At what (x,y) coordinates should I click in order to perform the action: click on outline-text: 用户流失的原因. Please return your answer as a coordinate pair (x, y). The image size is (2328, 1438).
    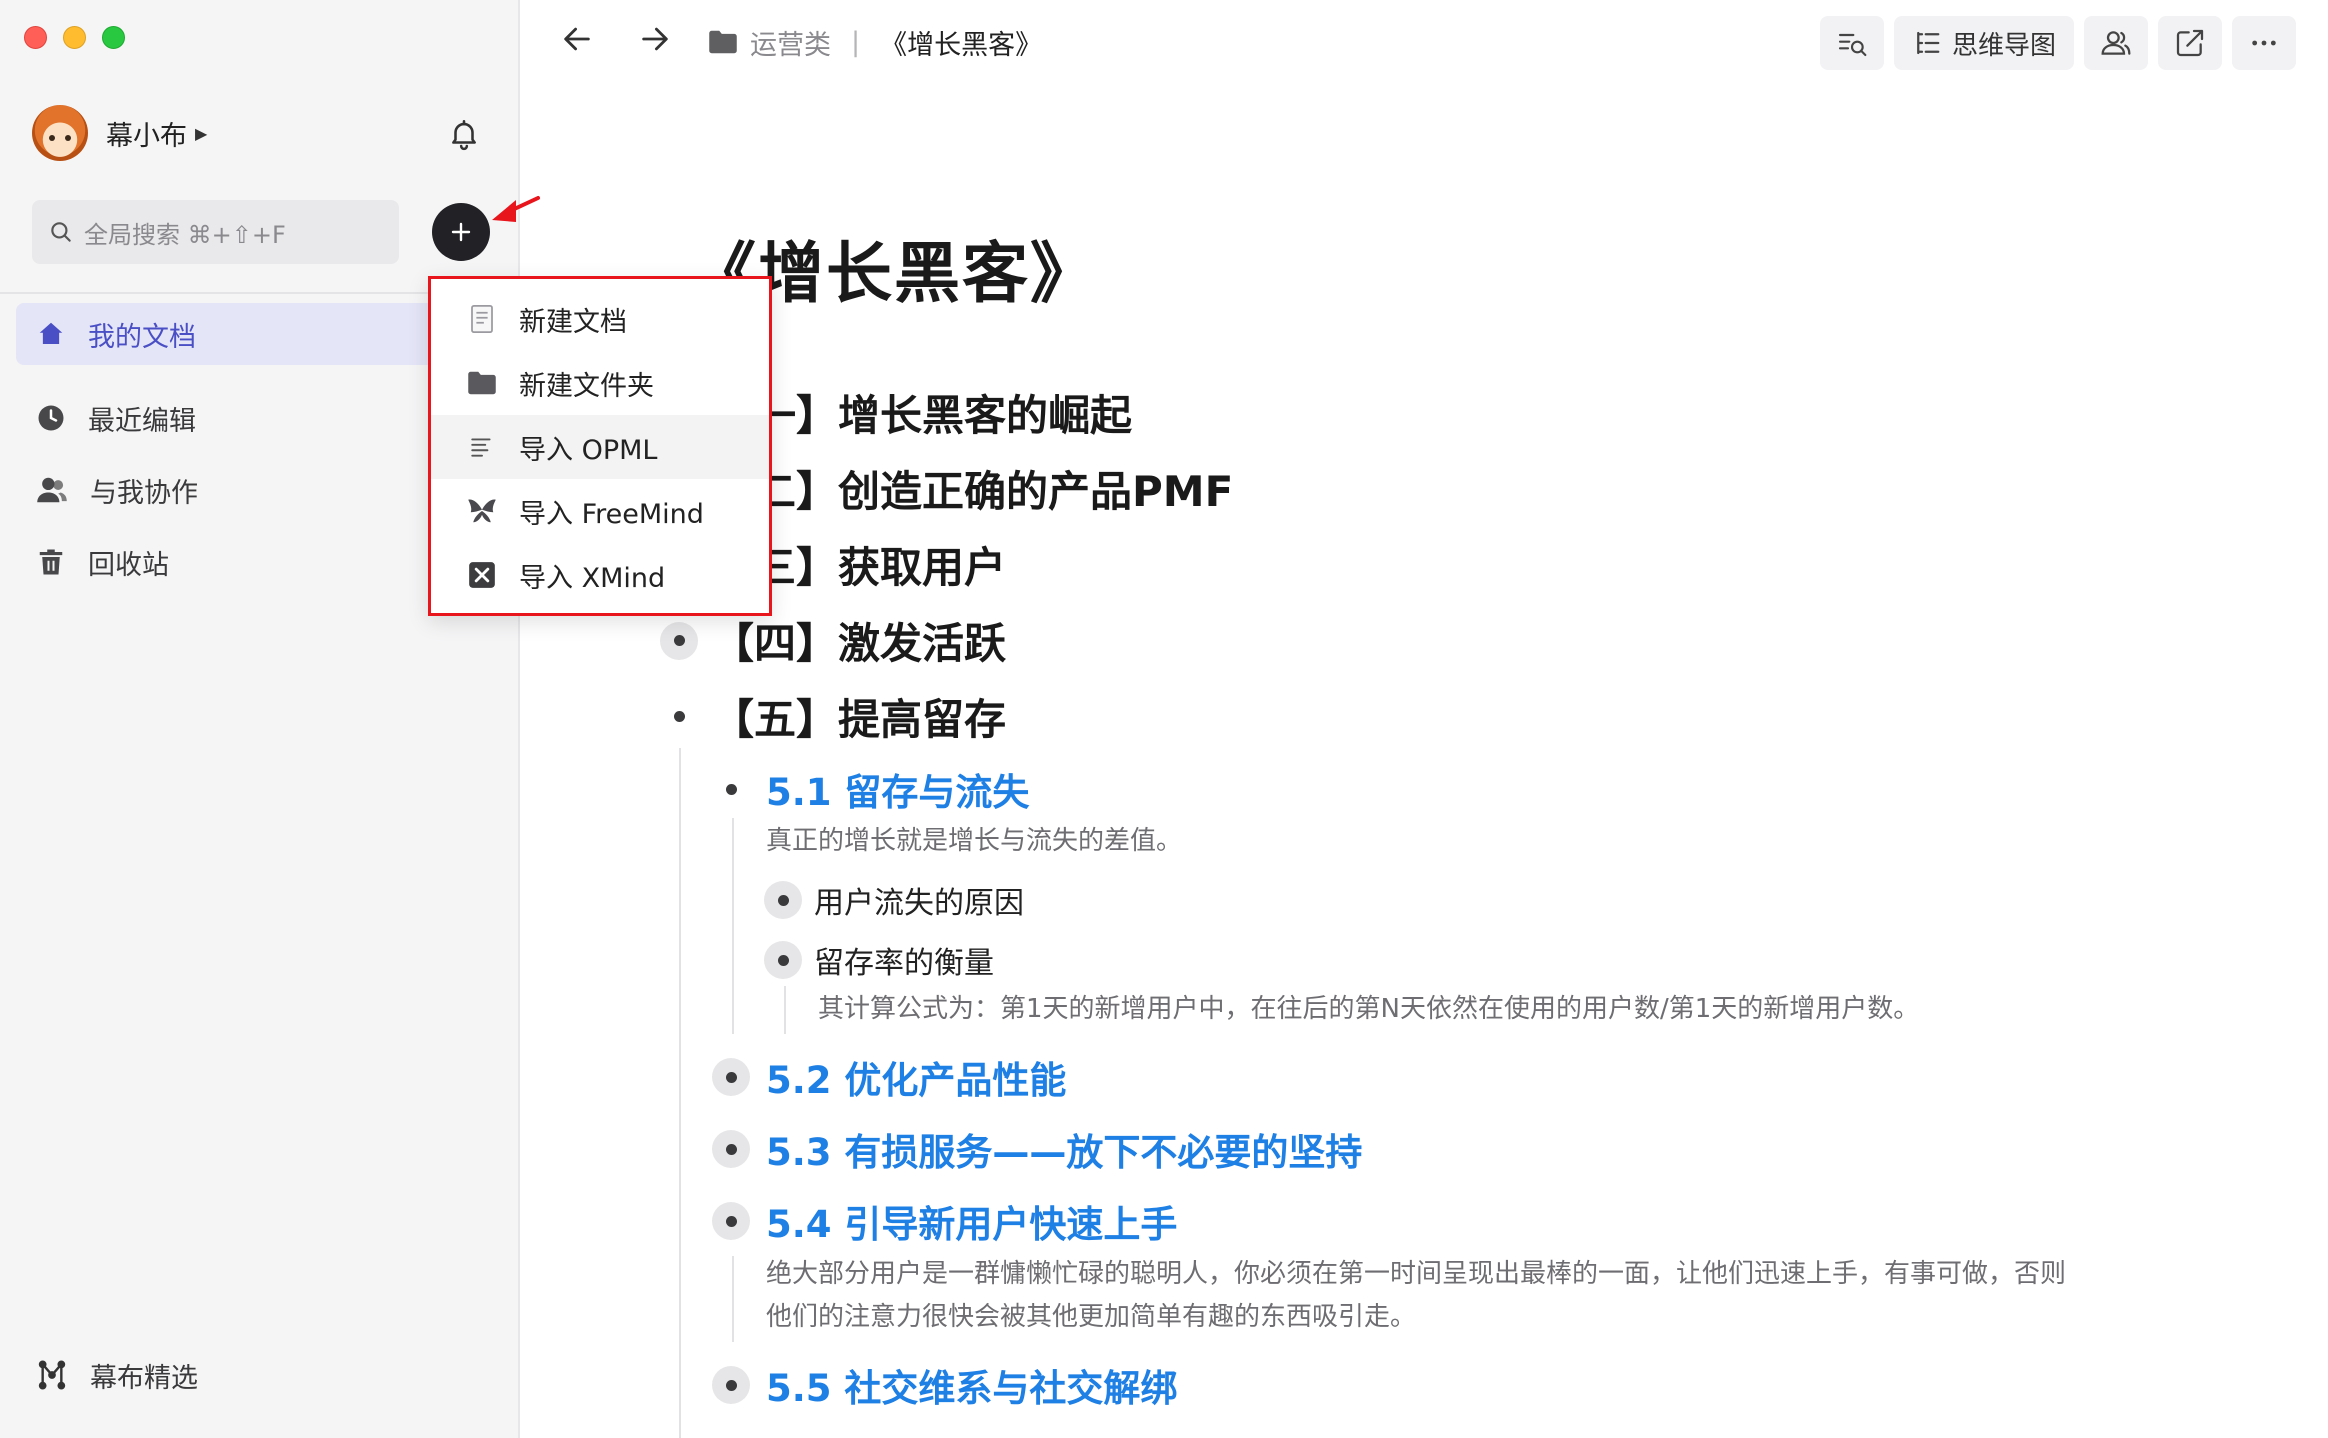
    Looking at the image, I should click on (919, 900).